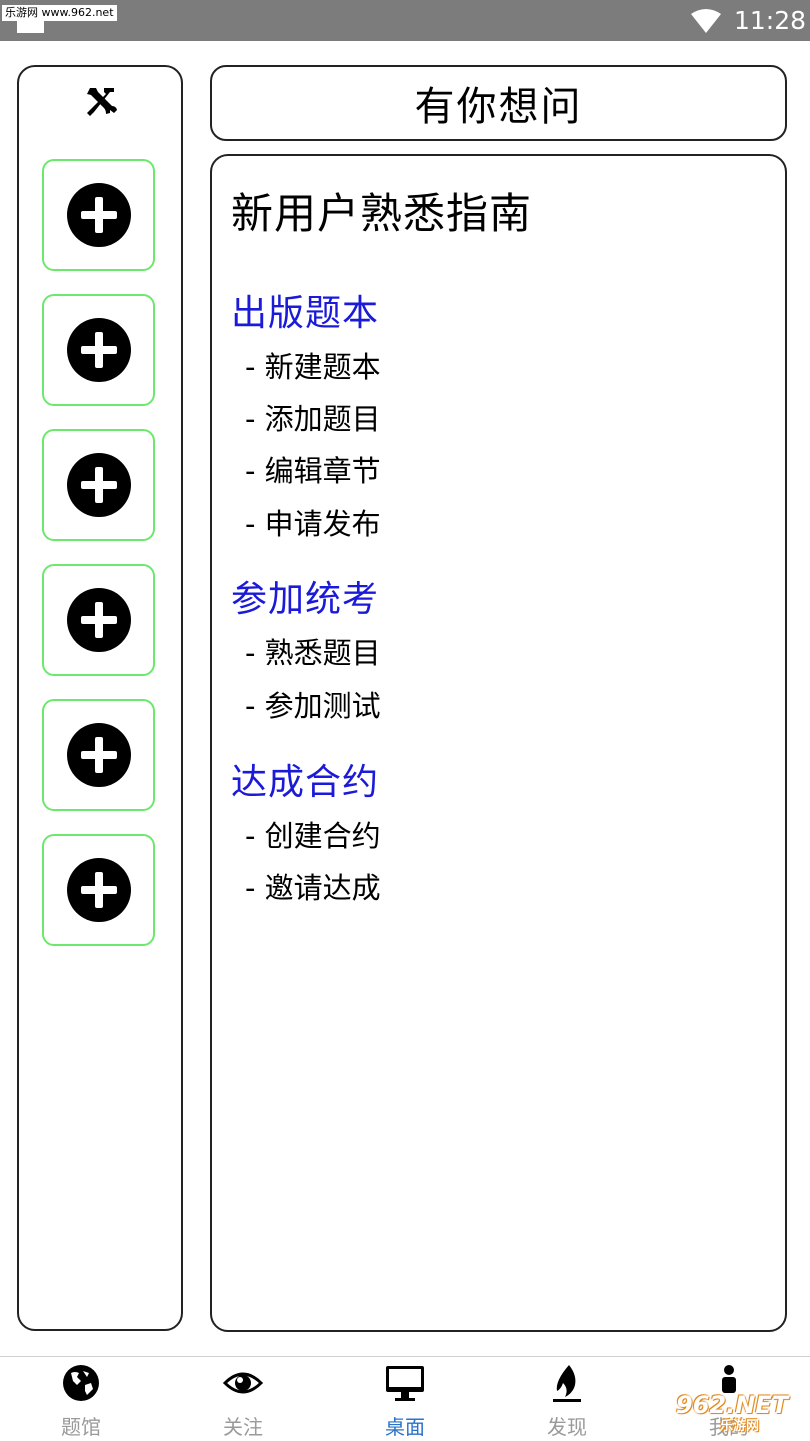 This screenshot has width=810, height=1441. What do you see at coordinates (405, 1383) in the screenshot?
I see `monitor-icon` at bounding box center [405, 1383].